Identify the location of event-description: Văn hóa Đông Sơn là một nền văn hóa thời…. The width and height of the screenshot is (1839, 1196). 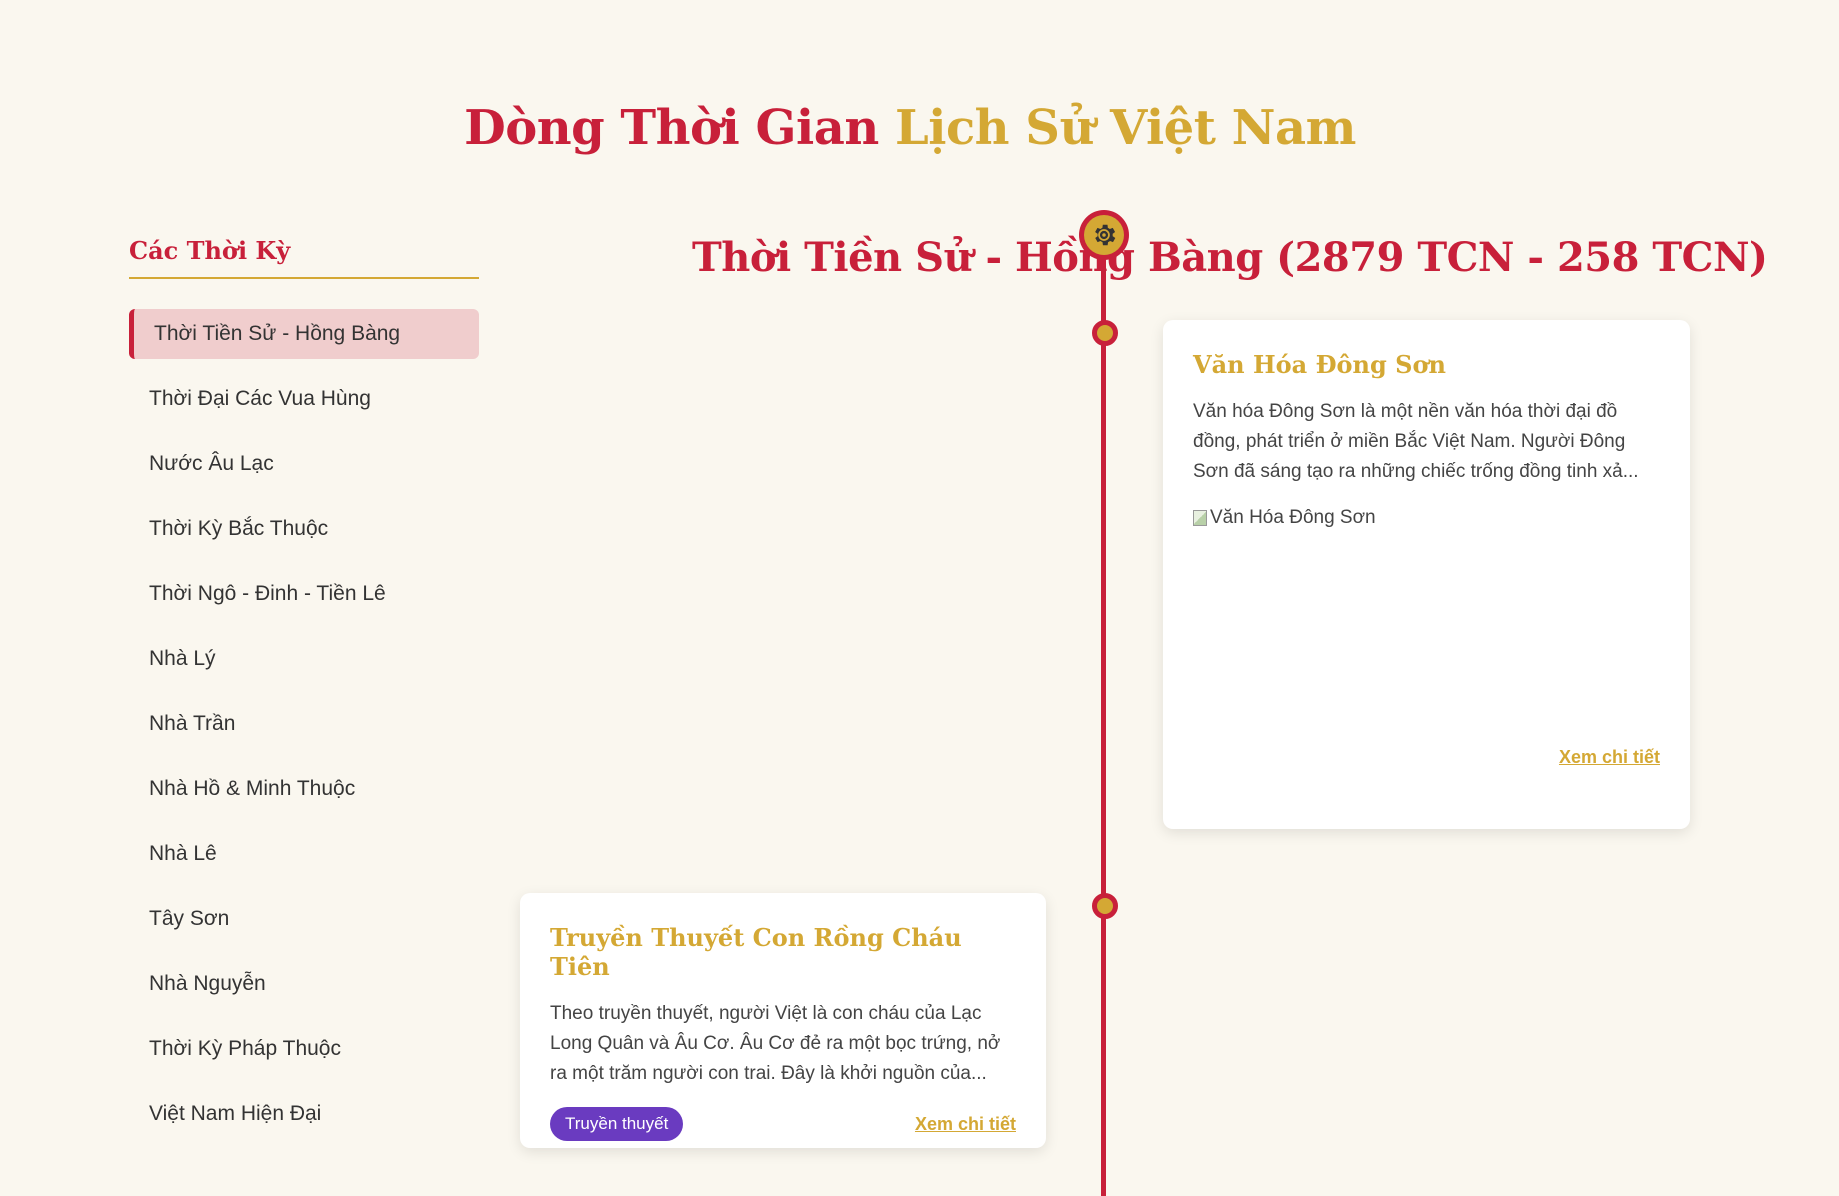
(1416, 441).